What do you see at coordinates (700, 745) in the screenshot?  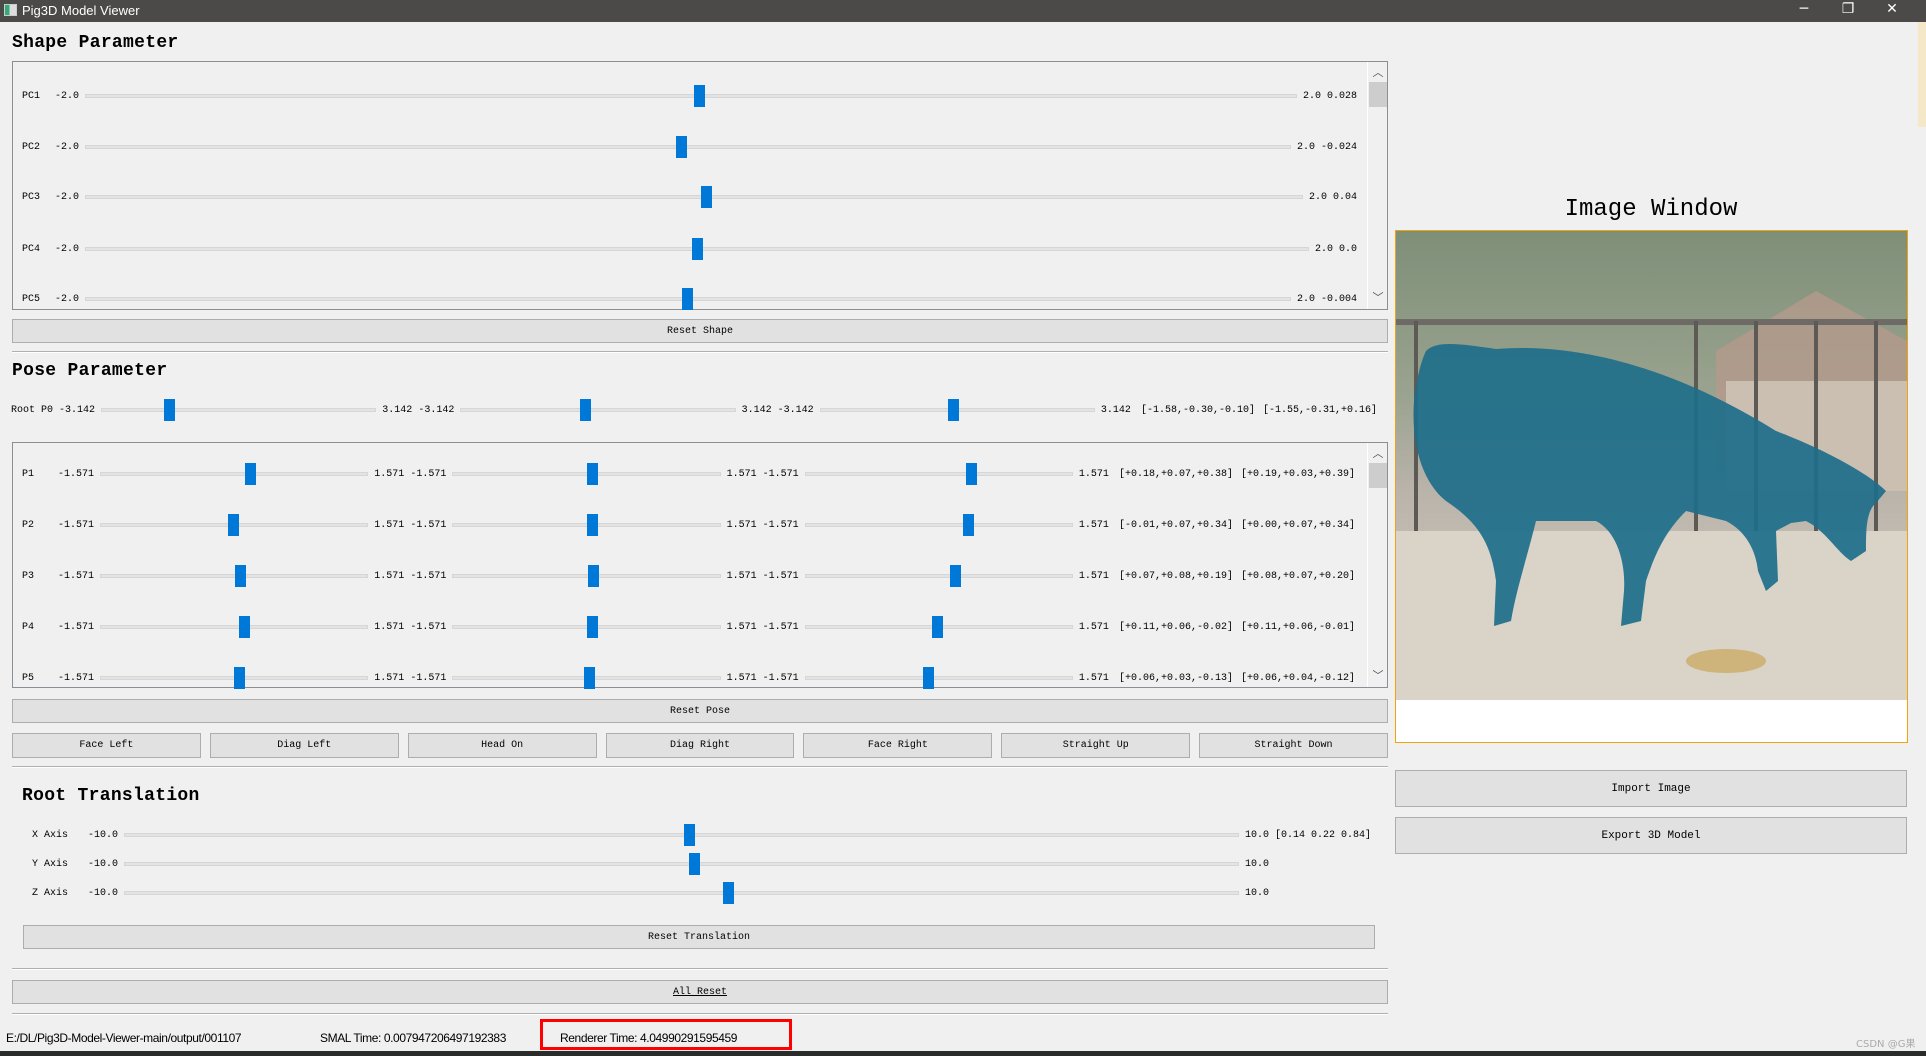 I see `preset-diag-right-button: Diag Right` at bounding box center [700, 745].